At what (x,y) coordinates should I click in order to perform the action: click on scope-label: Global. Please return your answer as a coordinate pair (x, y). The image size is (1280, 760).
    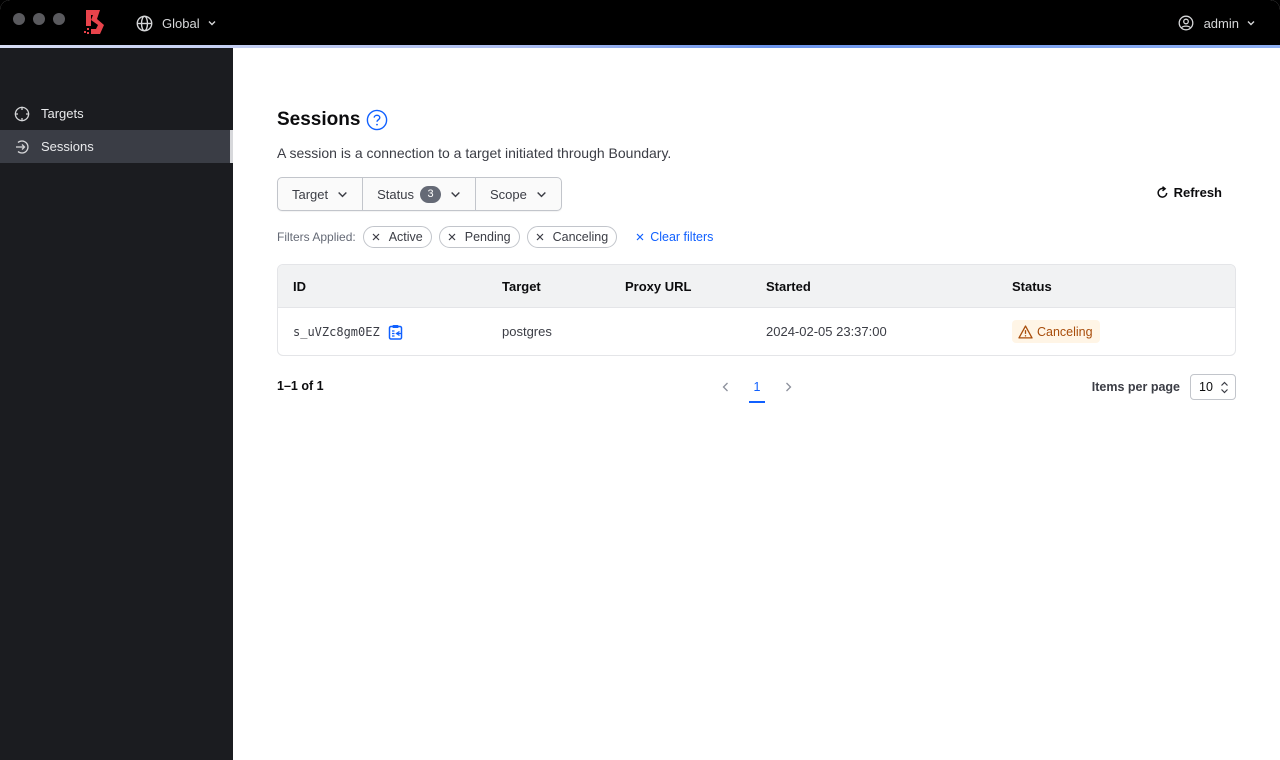
    Looking at the image, I should click on (181, 23).